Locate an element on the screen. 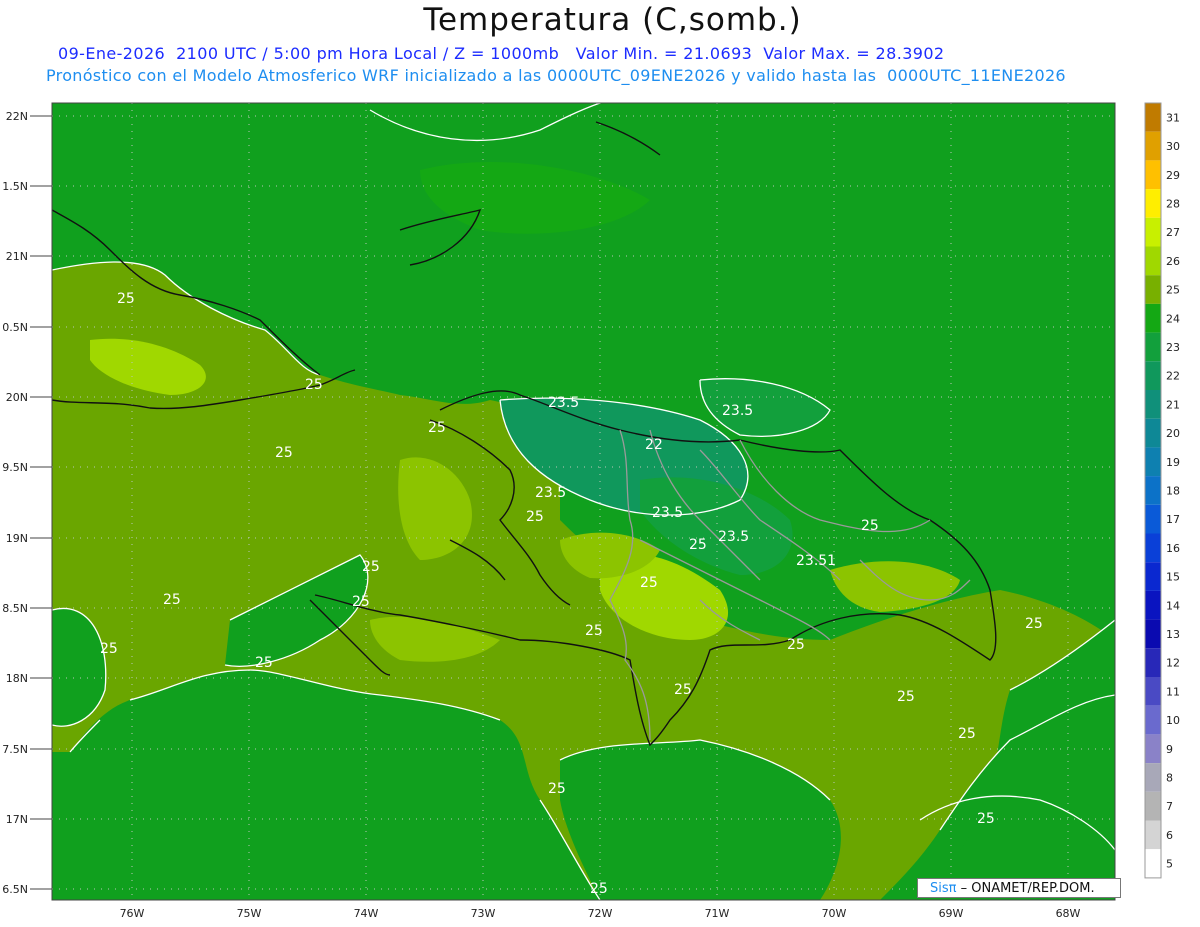  contour-label: 22 is located at coordinates (654, 445).